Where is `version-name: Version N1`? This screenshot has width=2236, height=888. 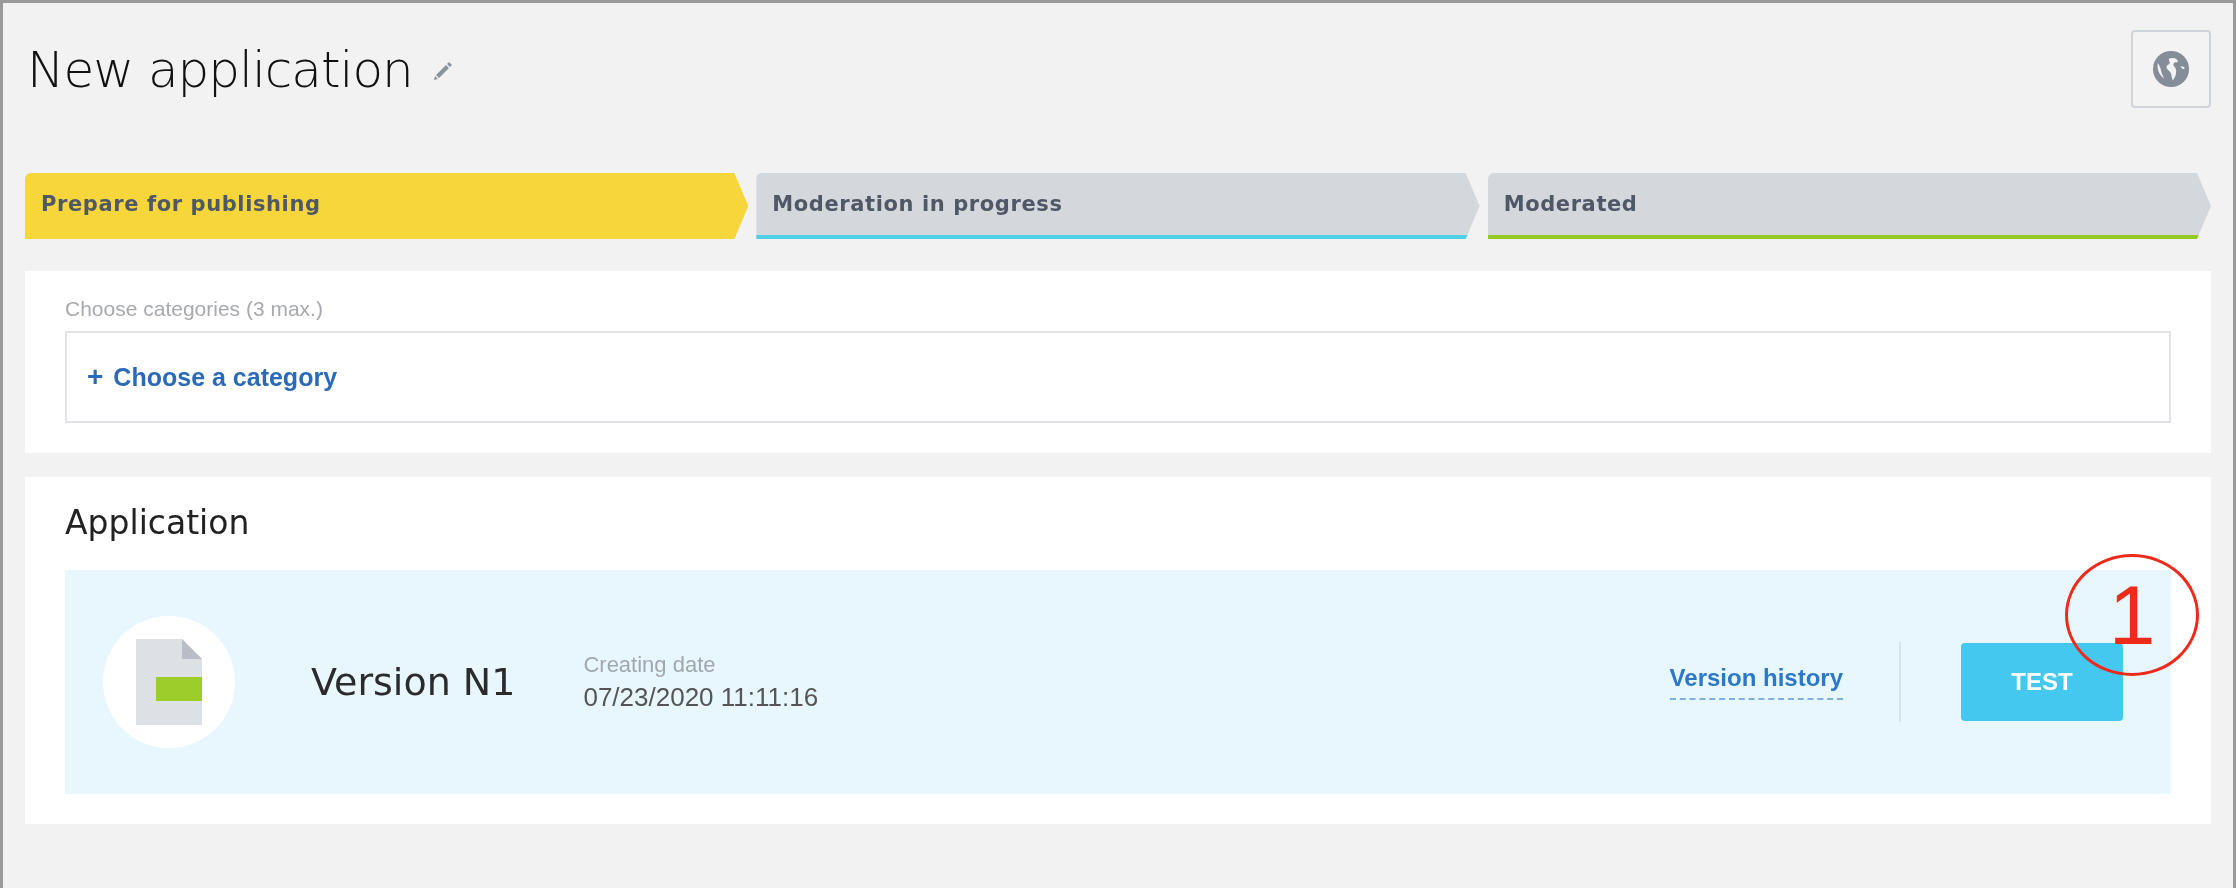
version-name: Version N1 is located at coordinates (413, 682).